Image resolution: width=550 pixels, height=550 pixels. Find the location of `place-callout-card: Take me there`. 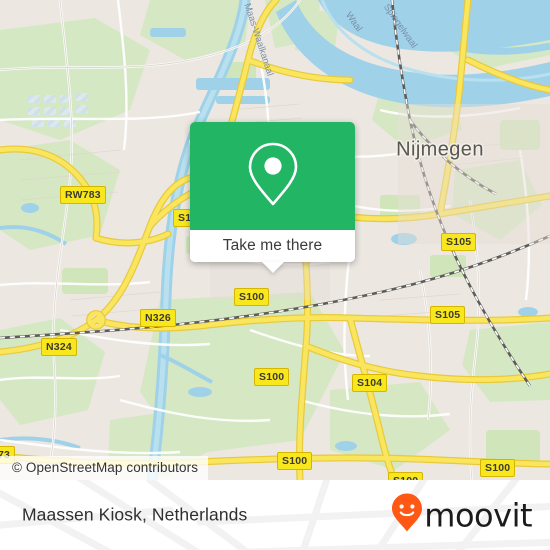

place-callout-card: Take me there is located at coordinates (272, 197).